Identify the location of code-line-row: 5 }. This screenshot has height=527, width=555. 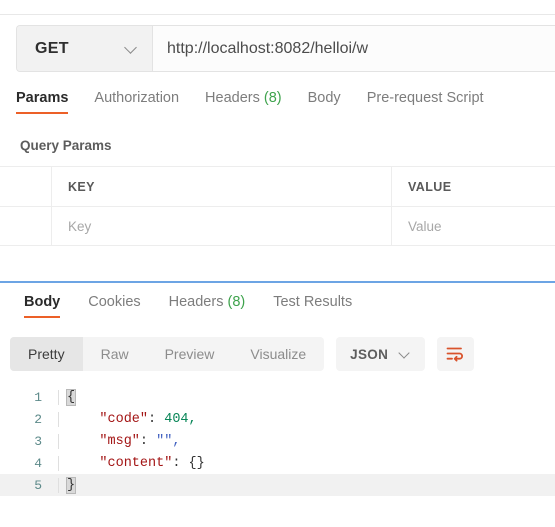
(277, 485).